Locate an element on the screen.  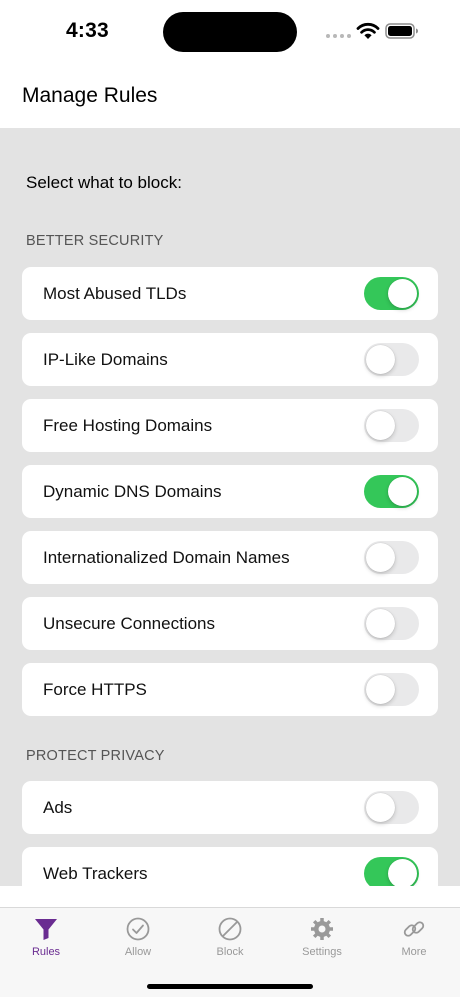
checkmark-circle-icon is located at coordinates (138, 929).